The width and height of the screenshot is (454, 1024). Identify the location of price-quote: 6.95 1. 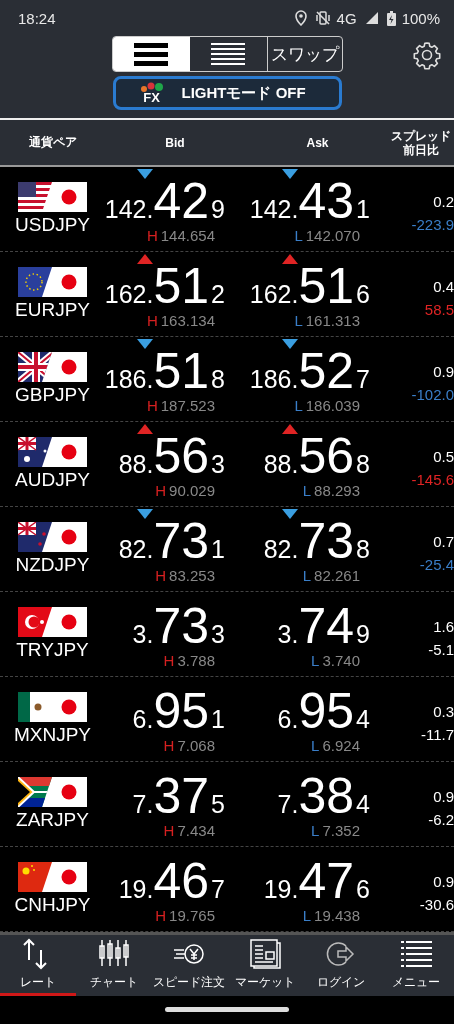
(178, 710).